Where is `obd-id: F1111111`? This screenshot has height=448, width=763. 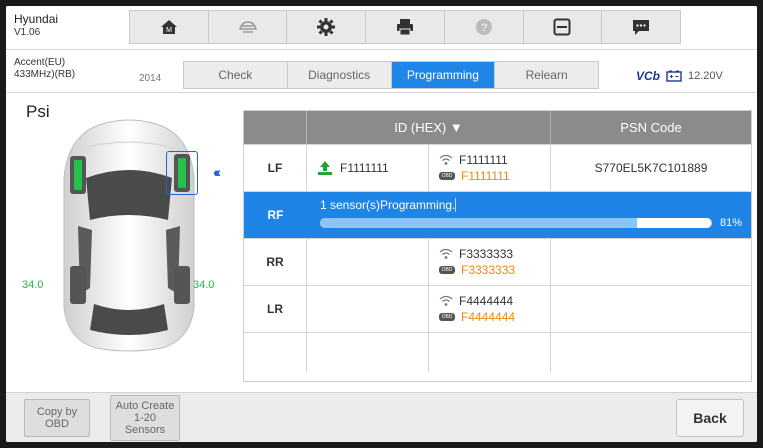
obd-id: F1111111 is located at coordinates (485, 176).